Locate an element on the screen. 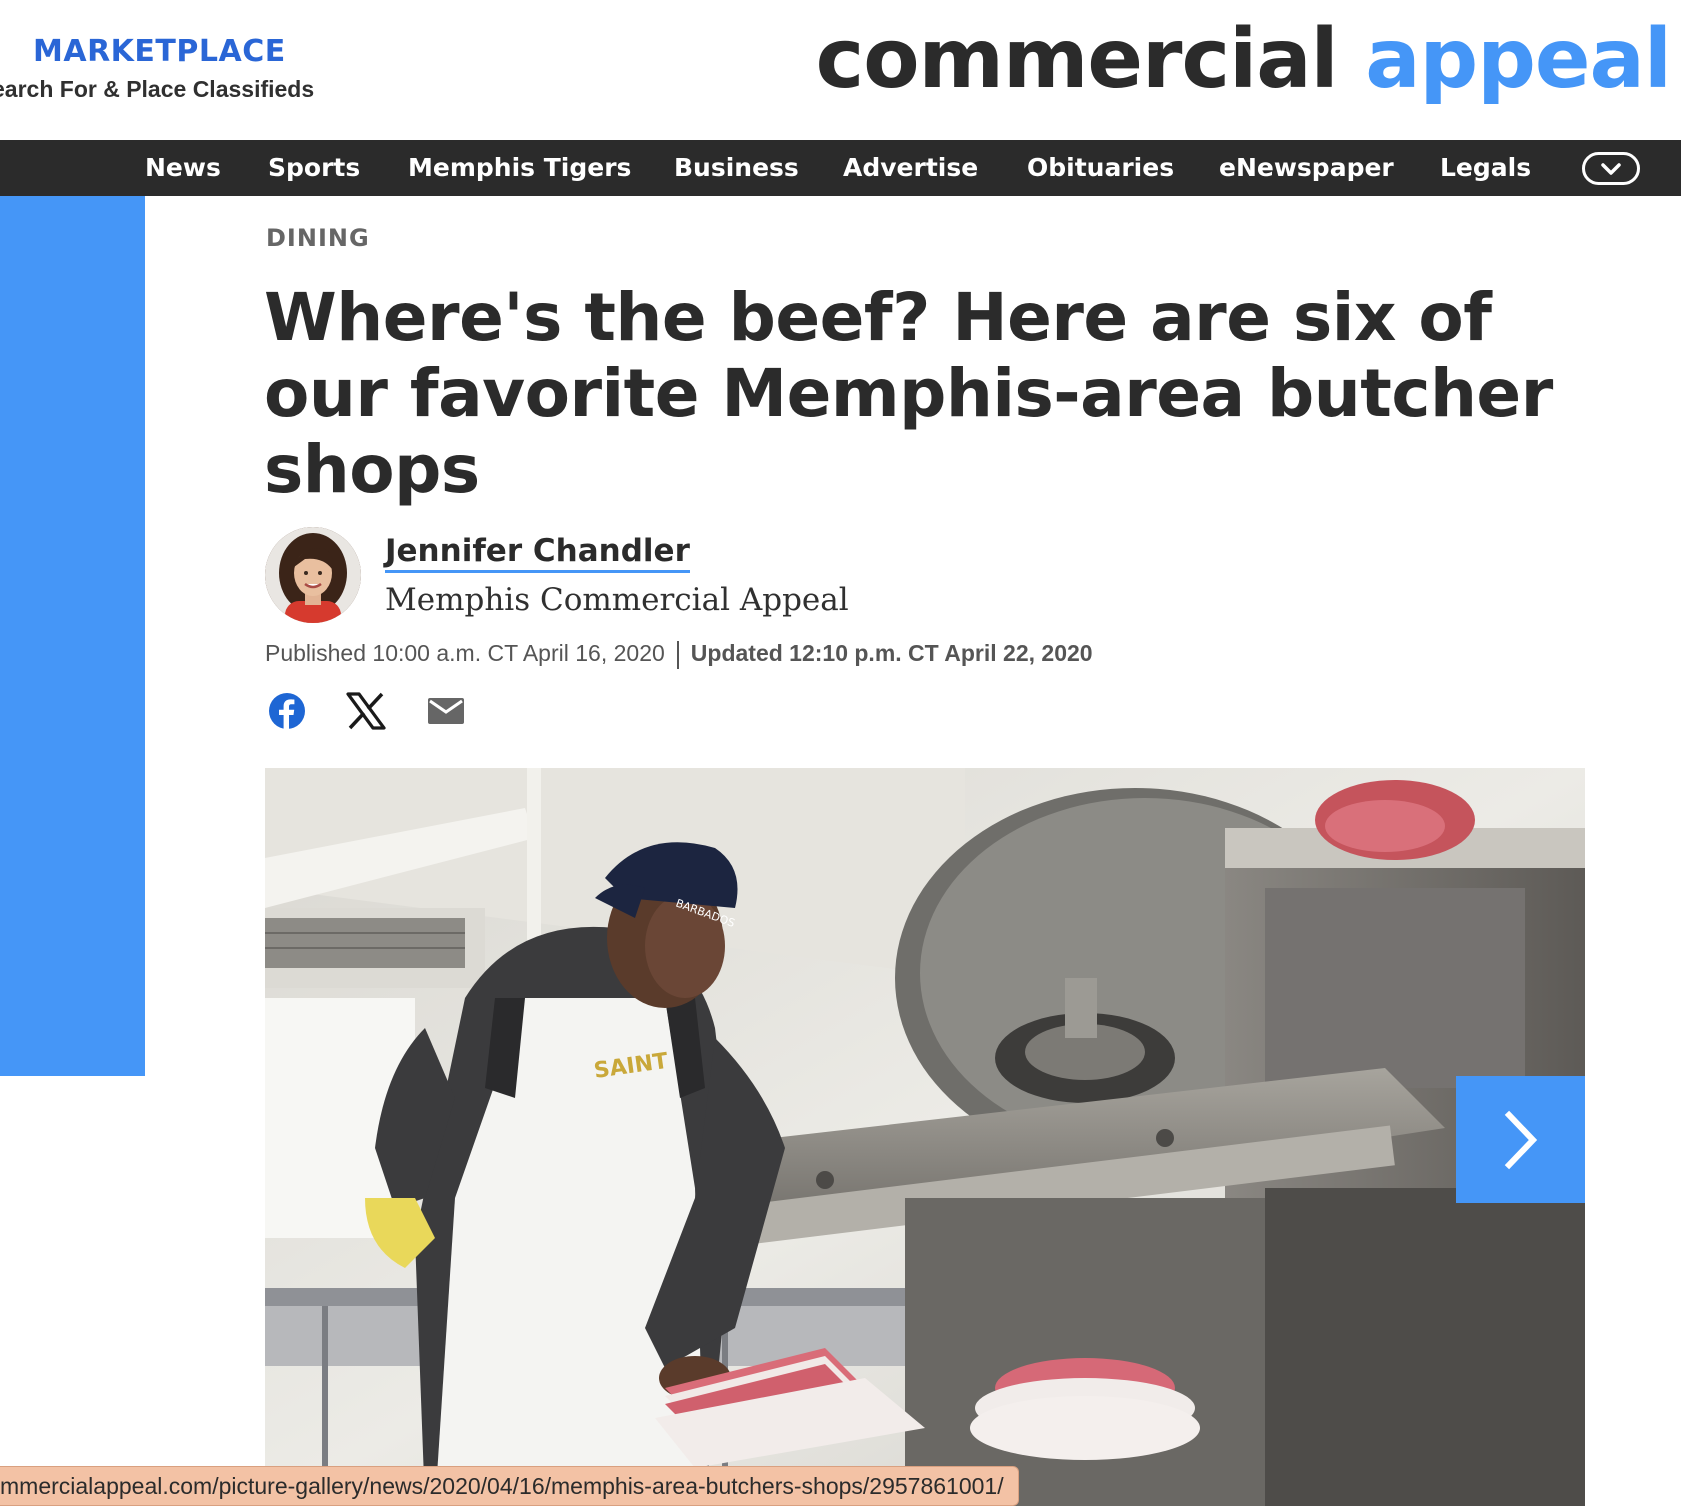 The width and height of the screenshot is (1681, 1506). site-logo: commercial appeal is located at coordinates (1243, 59).